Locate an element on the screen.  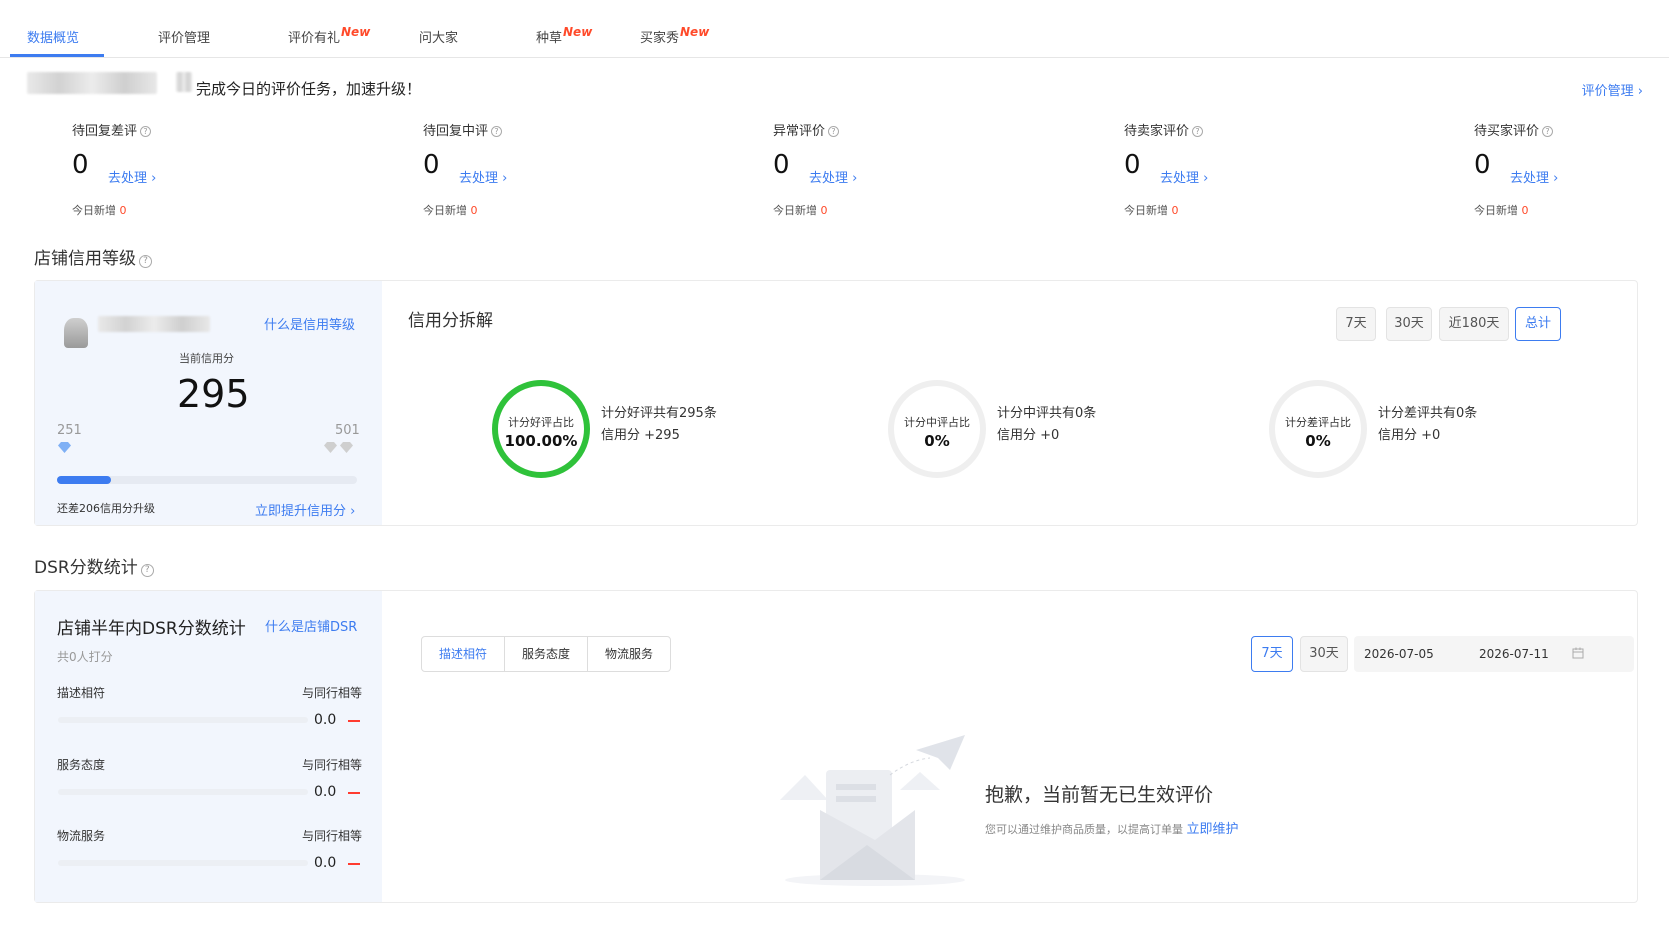
metric-label: 待卖家评价 is located at coordinates (1157, 131).